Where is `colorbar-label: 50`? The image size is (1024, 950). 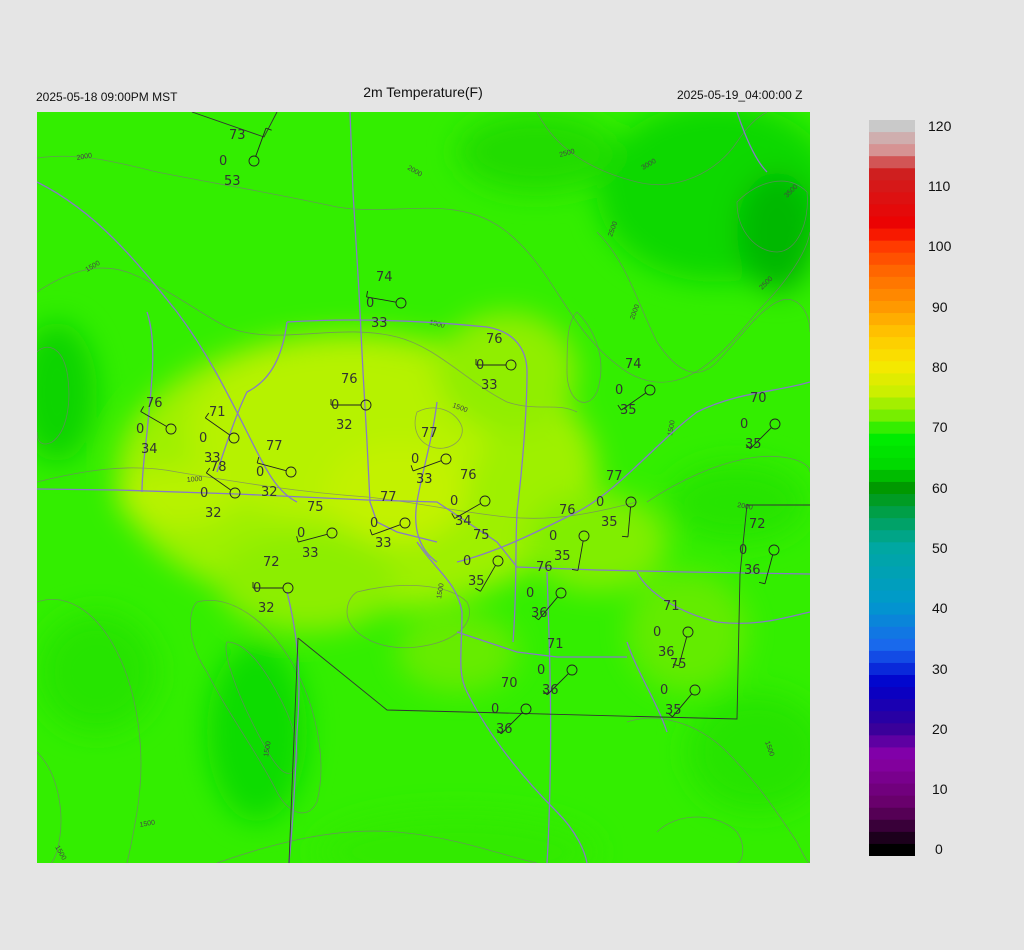
colorbar-label: 50 is located at coordinates (940, 548).